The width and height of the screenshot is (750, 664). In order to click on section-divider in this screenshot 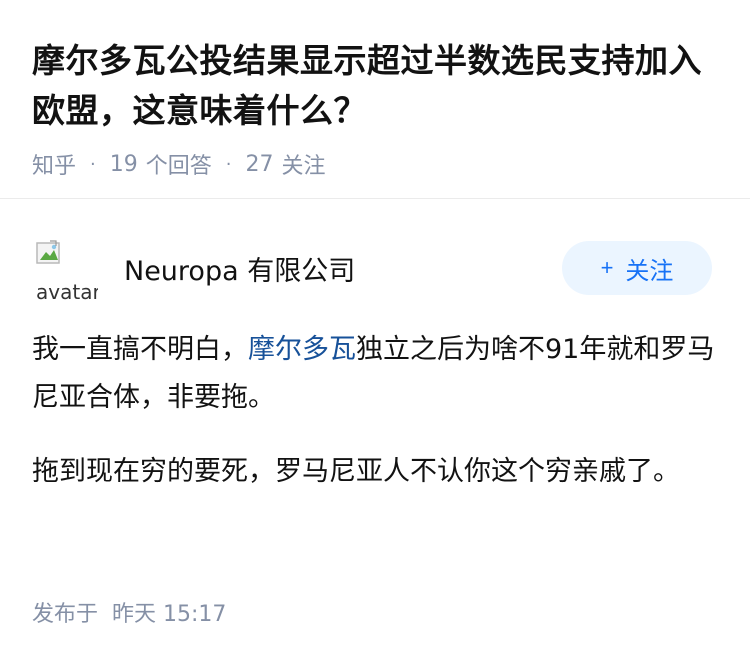, I will do `click(375, 198)`.